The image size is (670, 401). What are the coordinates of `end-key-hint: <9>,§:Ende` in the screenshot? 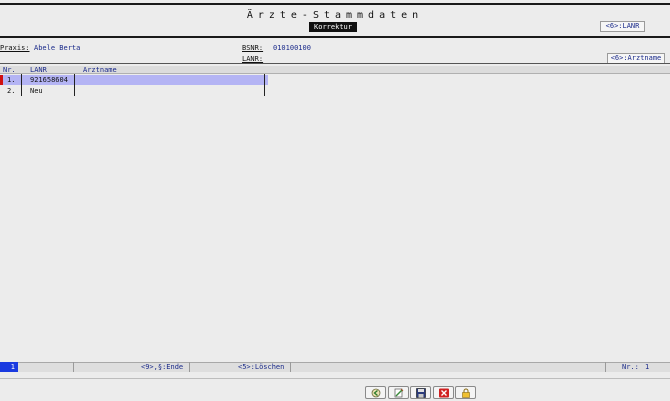 It's located at (162, 367).